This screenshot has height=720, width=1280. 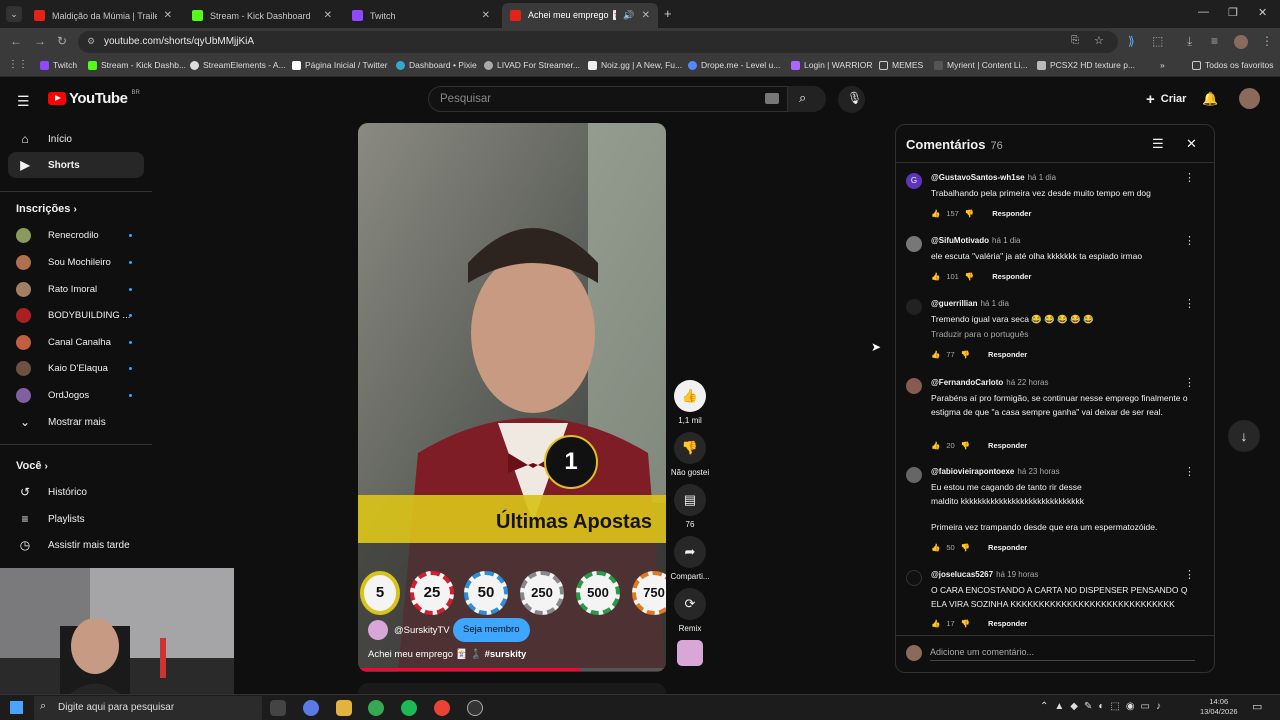 I want to click on comments-button: ▤ 76, so click(x=690, y=506).